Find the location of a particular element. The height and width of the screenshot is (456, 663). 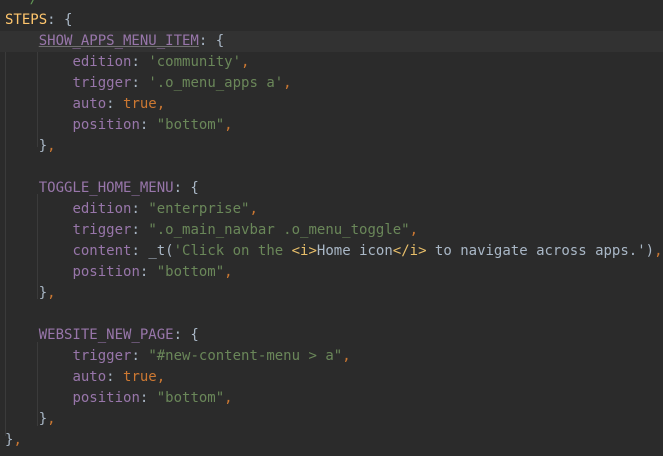

block-key: WEBSITE_NEW_PAGE is located at coordinates (106, 335).